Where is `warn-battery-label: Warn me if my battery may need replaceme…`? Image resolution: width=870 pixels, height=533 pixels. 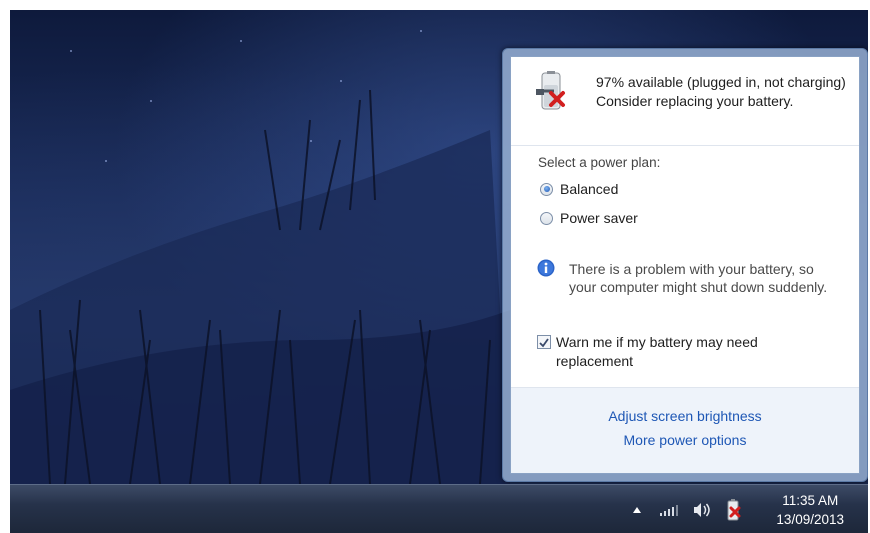 warn-battery-label: Warn me if my battery may need replaceme… is located at coordinates (657, 351).